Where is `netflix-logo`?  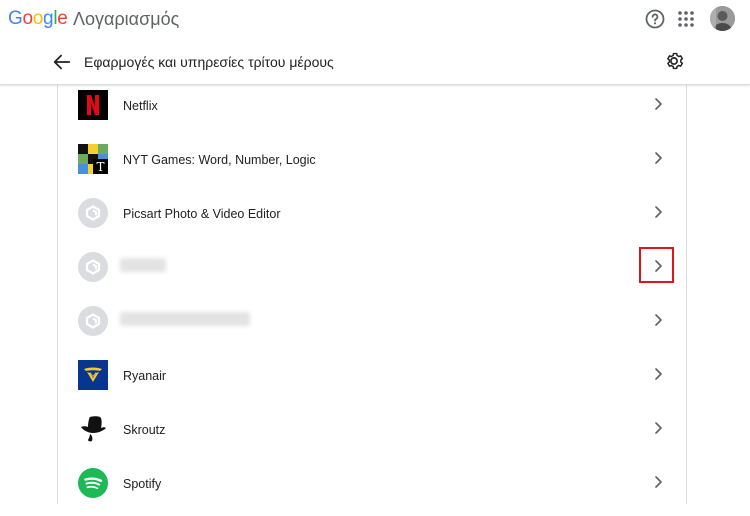
netflix-logo is located at coordinates (93, 105).